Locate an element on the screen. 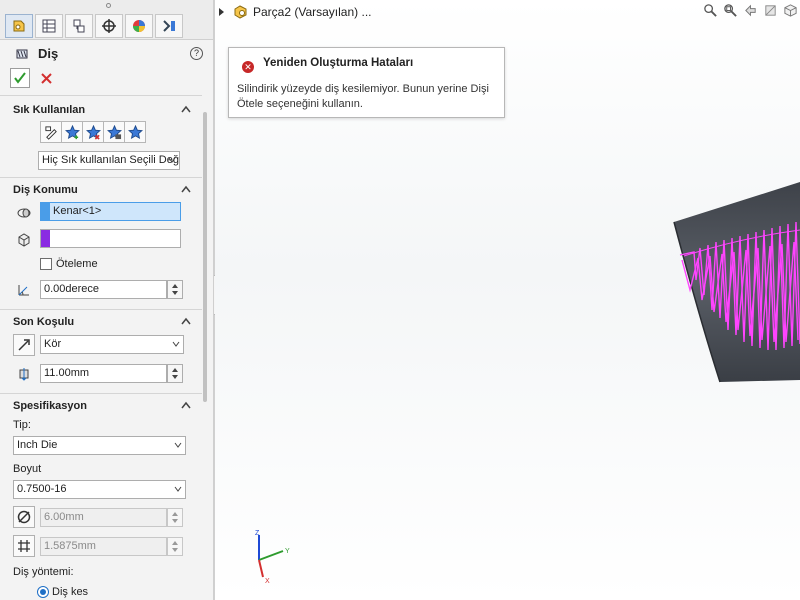 The height and width of the screenshot is (600, 800). zoom-area-icon is located at coordinates (730, 10).